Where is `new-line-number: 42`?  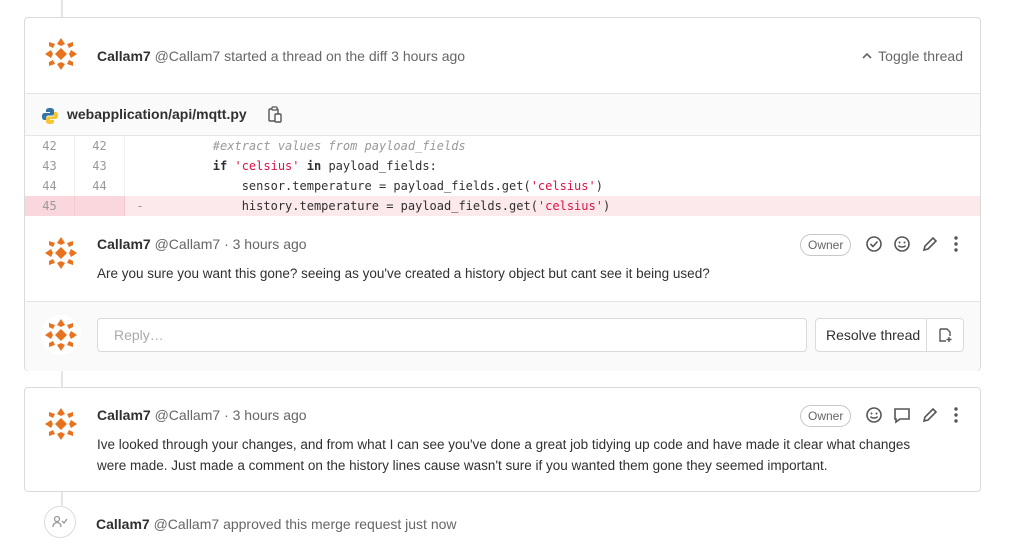
new-line-number: 42 is located at coordinates (100, 146).